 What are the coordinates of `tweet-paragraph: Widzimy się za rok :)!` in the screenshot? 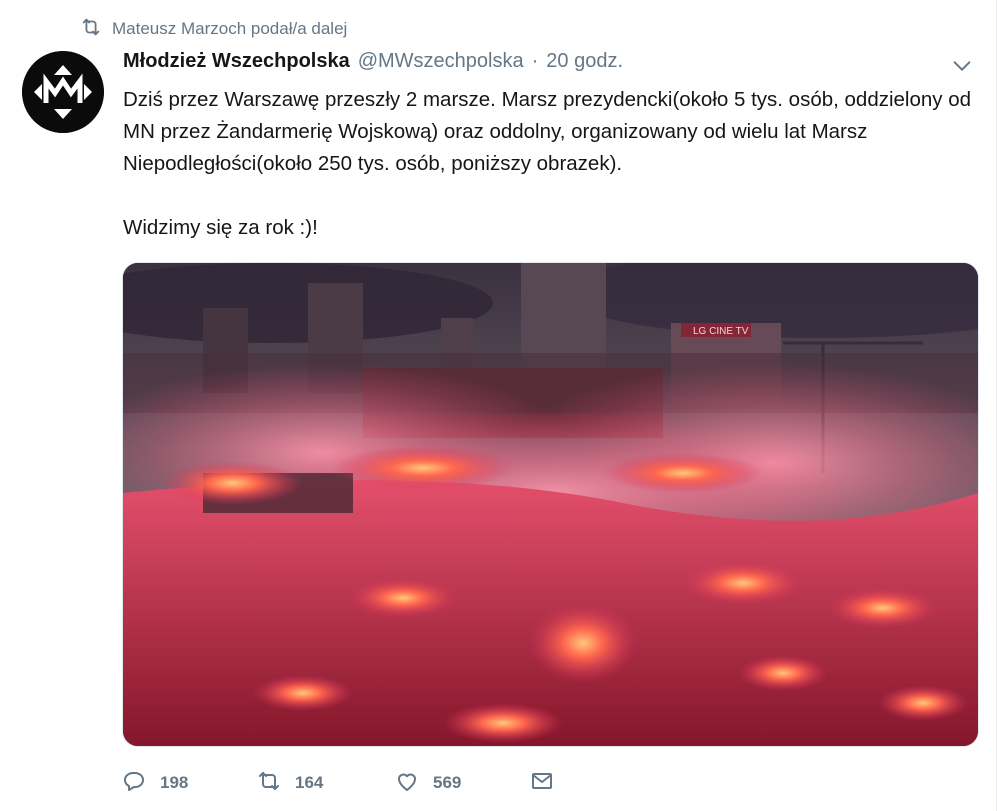 It's located at (220, 227).